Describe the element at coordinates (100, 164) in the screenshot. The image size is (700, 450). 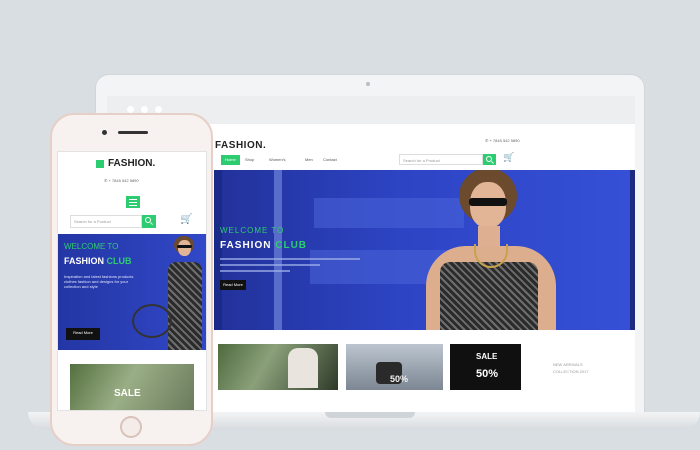
I see `phone-logo-mark` at that location.